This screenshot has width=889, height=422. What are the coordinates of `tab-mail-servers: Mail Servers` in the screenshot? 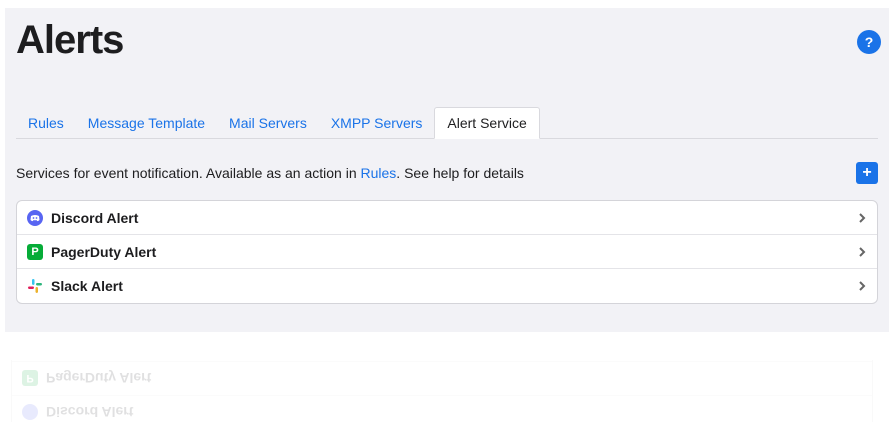 It's located at (268, 122).